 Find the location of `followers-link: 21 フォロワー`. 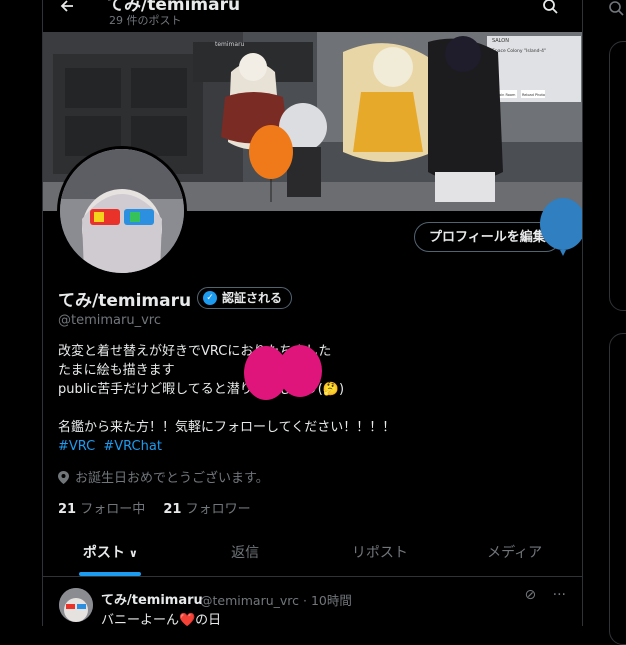

followers-link: 21 フォロワー is located at coordinates (206, 509).